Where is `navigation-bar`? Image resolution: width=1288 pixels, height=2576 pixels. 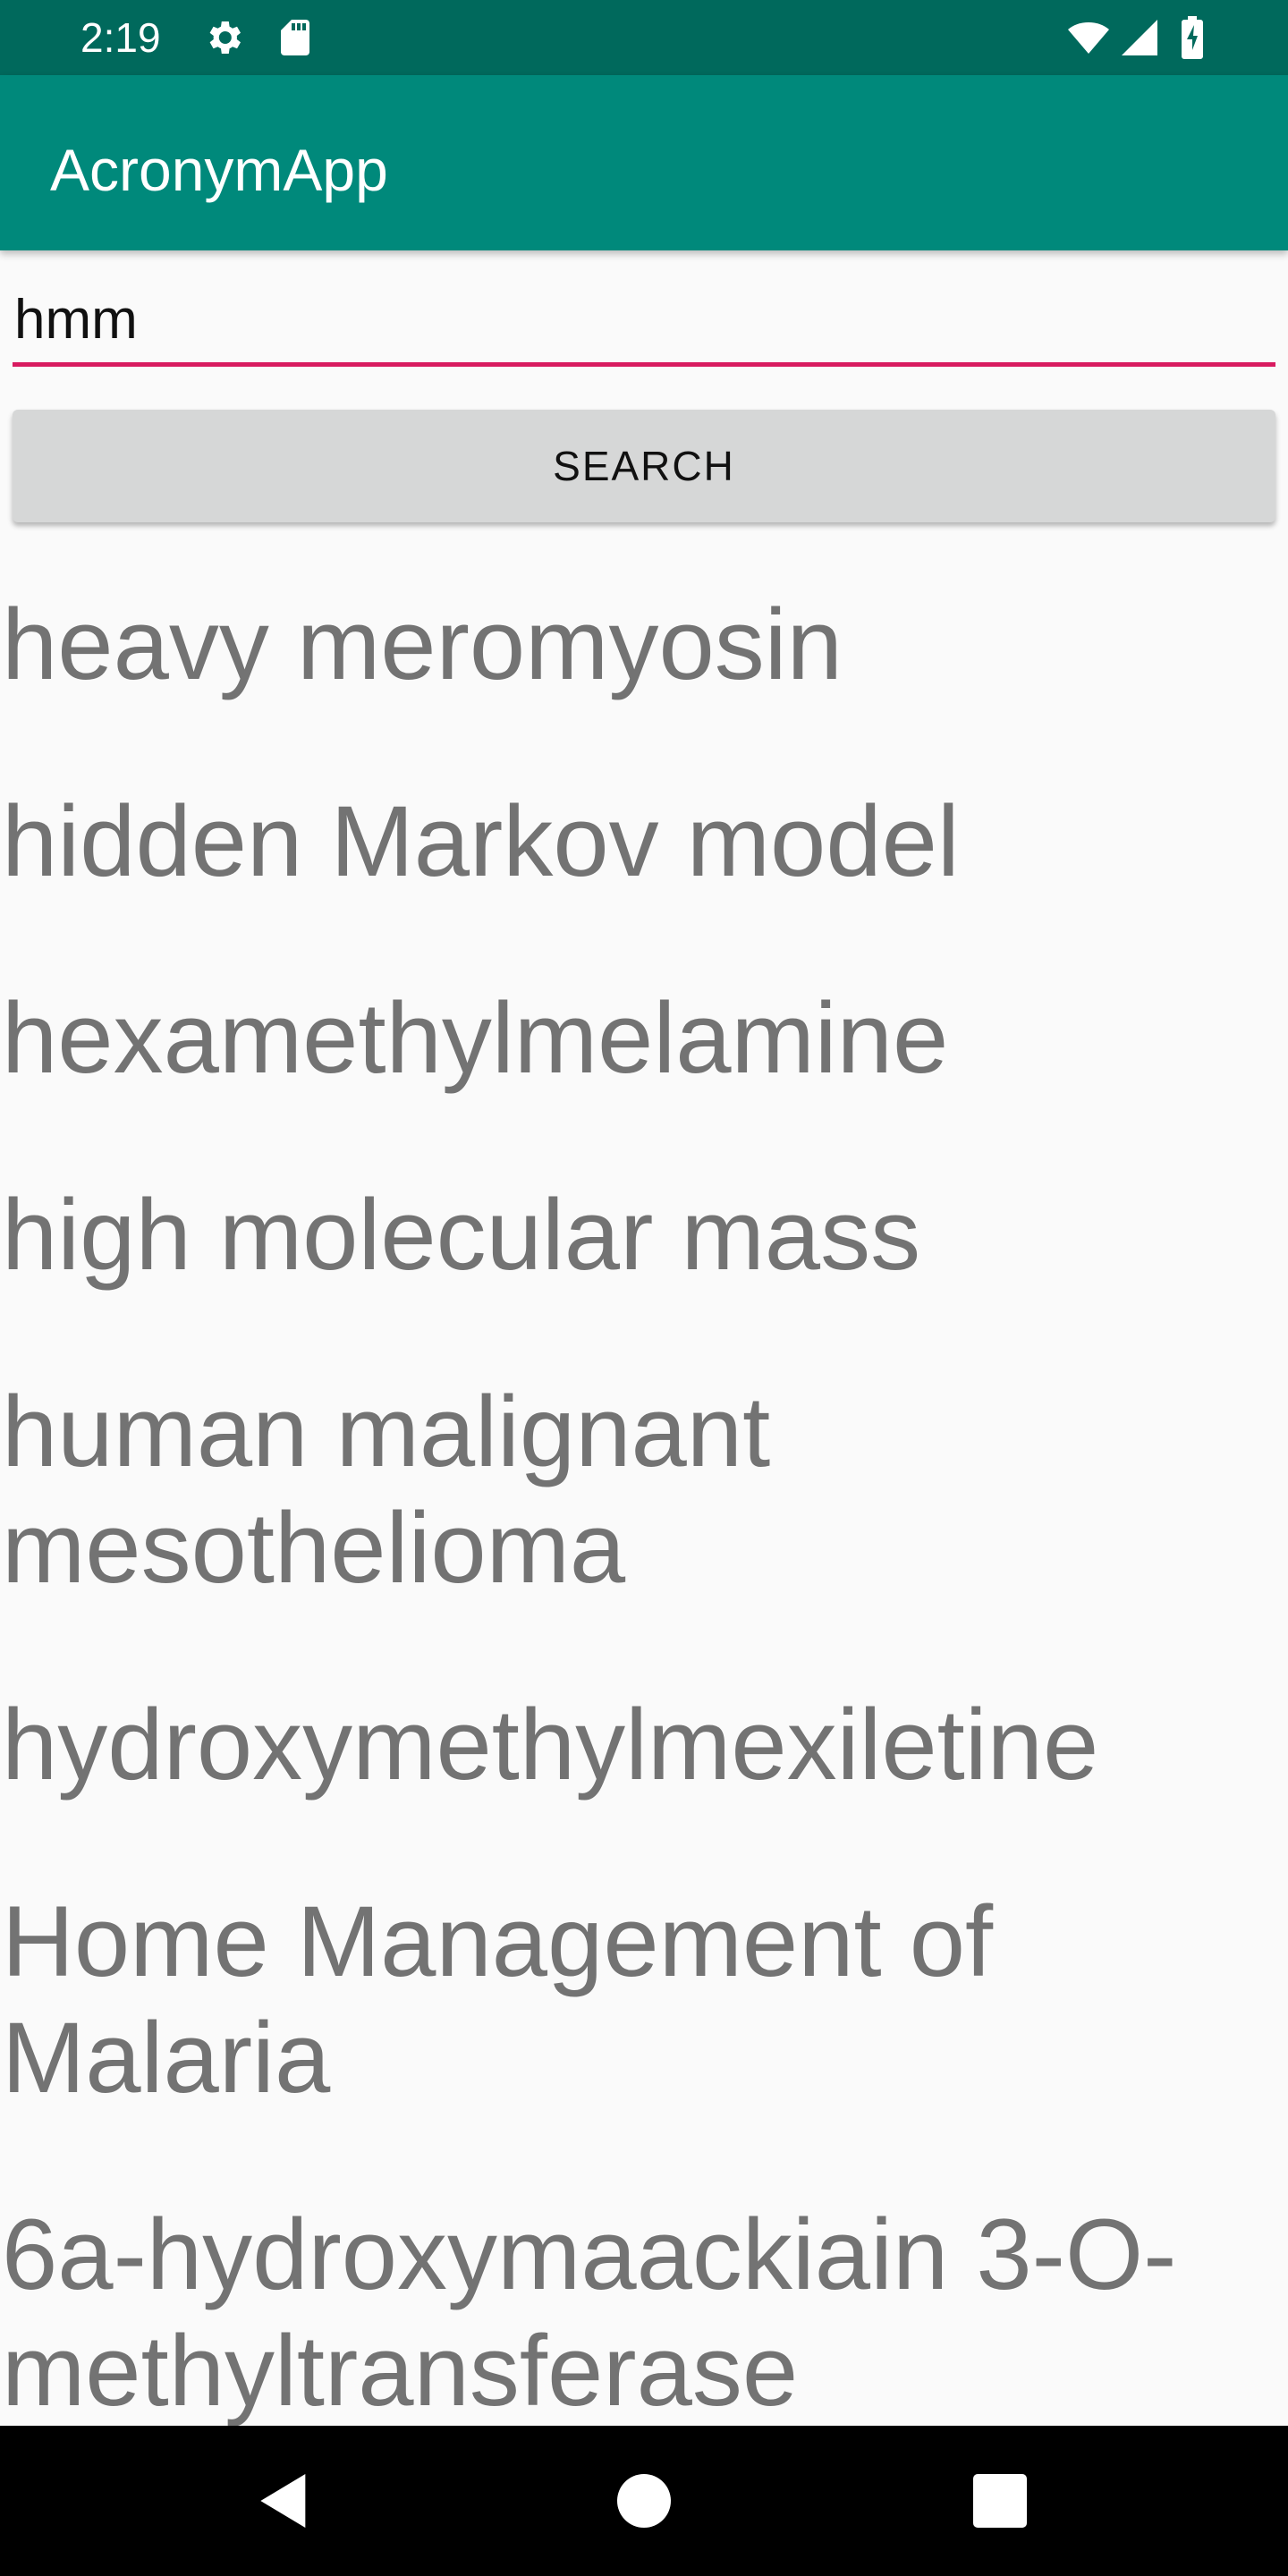 navigation-bar is located at coordinates (644, 2501).